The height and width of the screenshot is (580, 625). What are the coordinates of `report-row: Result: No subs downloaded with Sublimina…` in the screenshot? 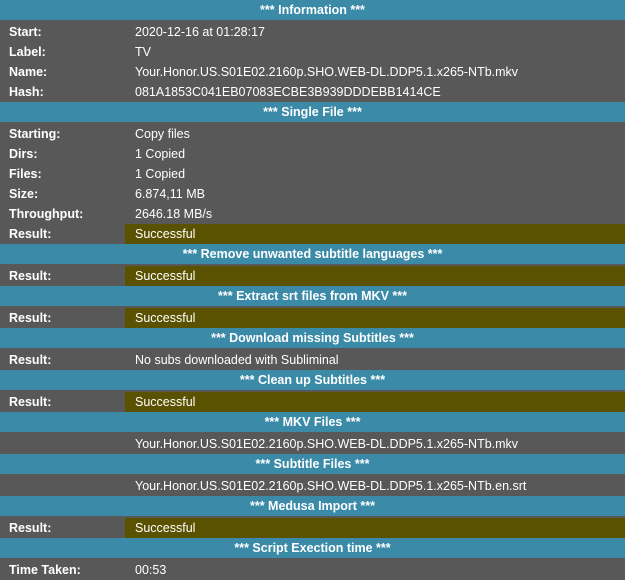 It's located at (312, 360).